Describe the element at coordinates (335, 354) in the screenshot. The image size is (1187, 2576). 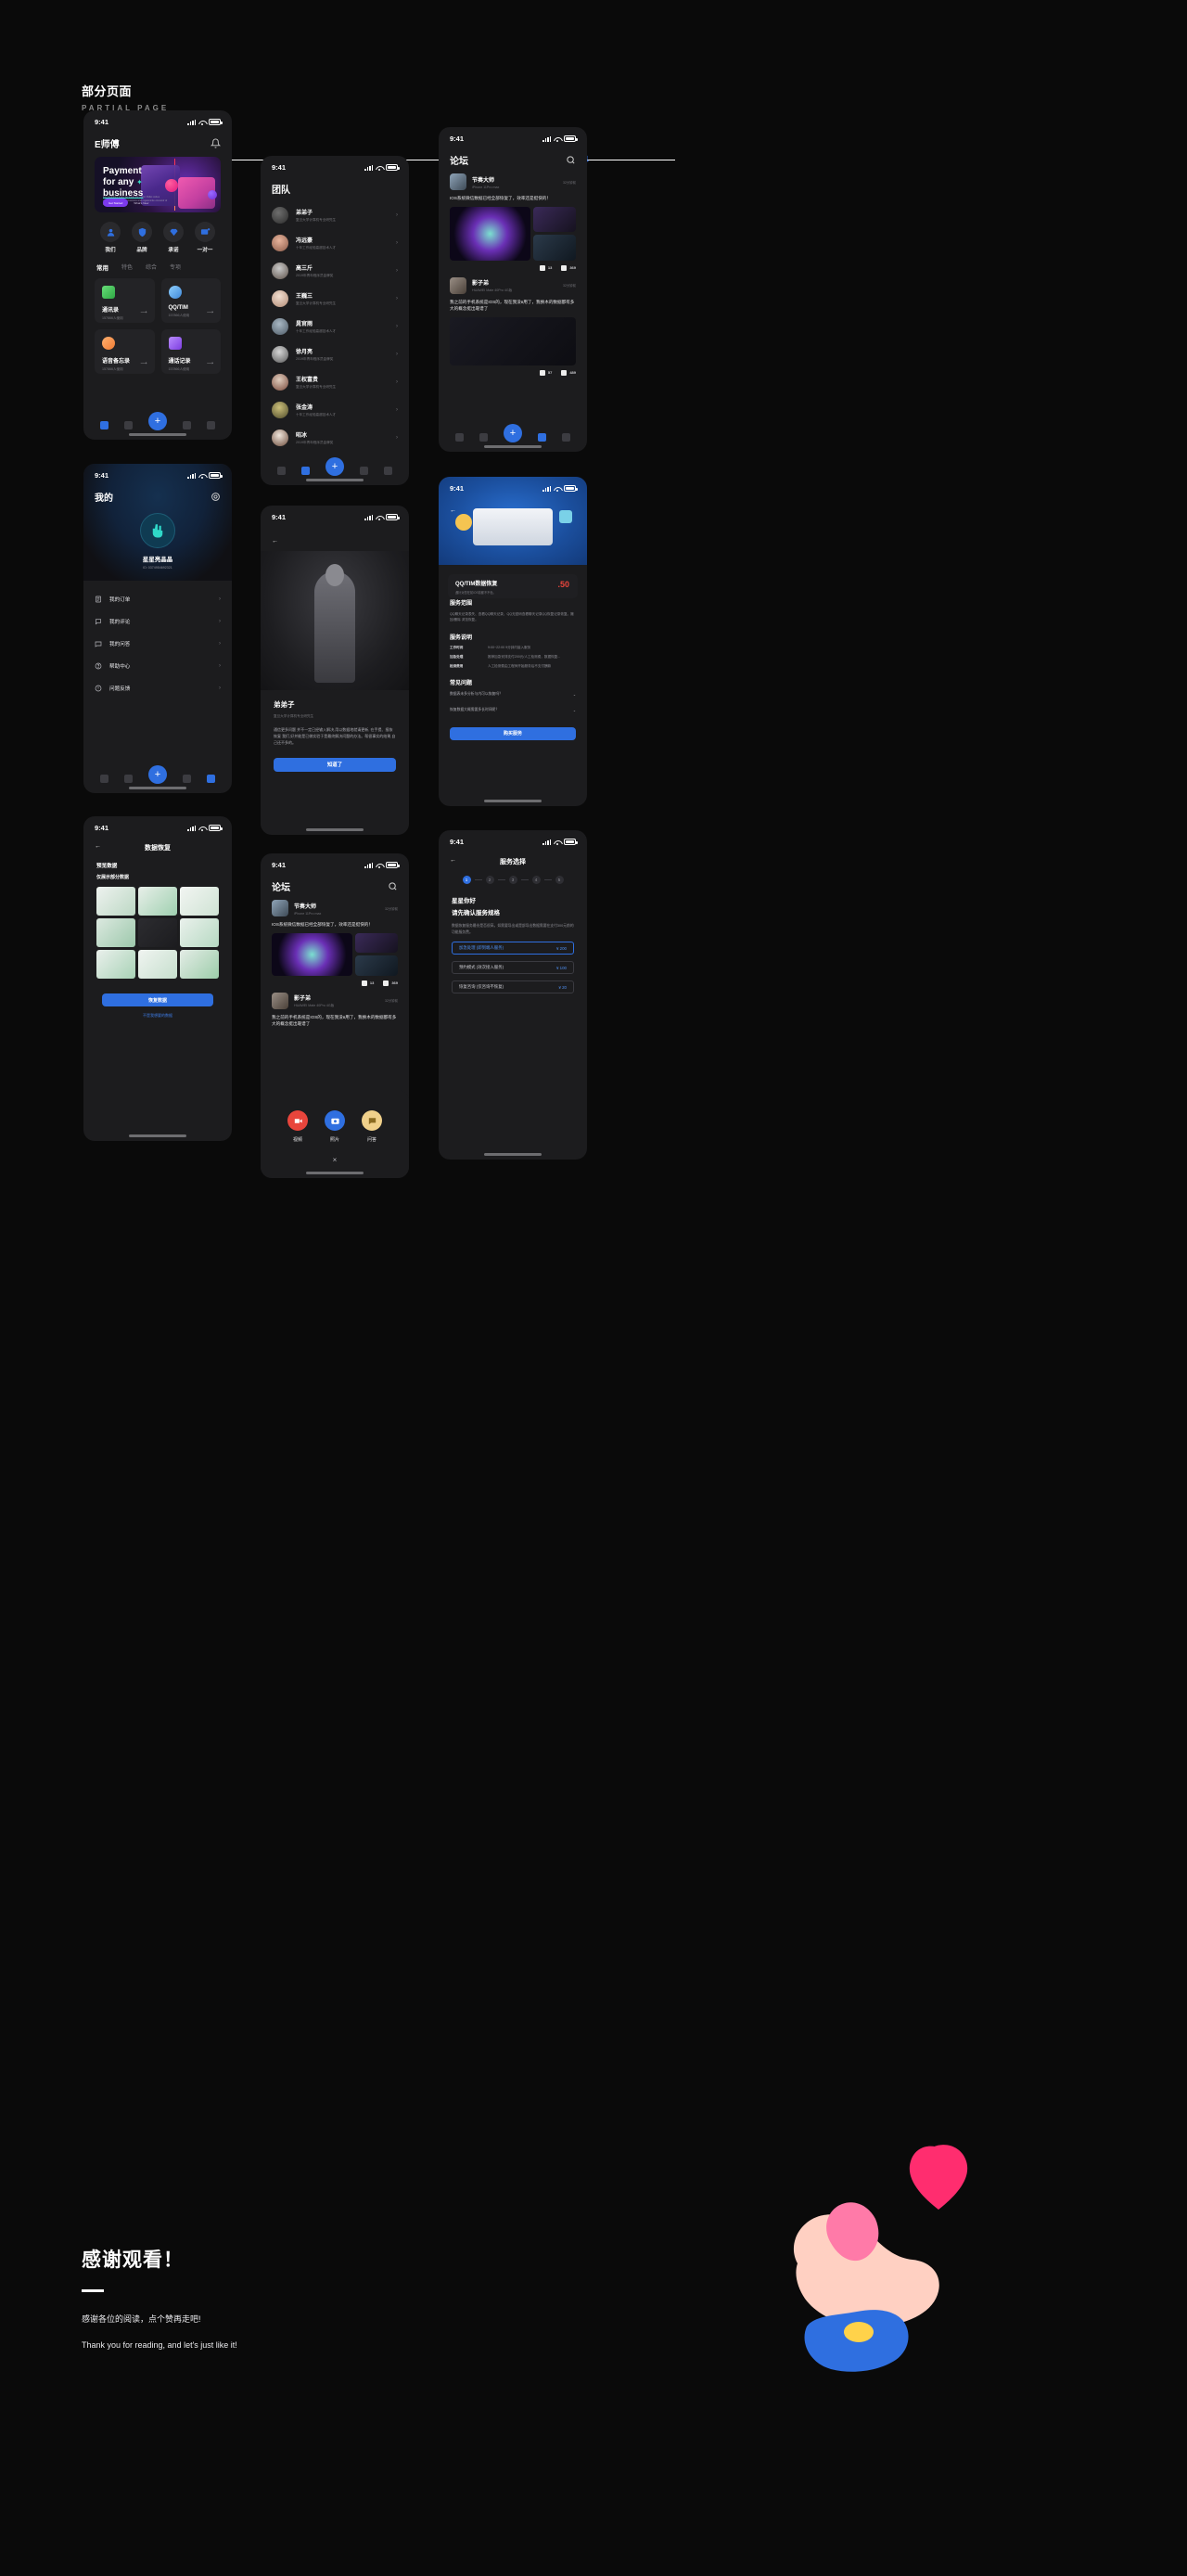
I see `list-item: 徐月亮 2019年青年程序员金牌奖 ›` at that location.